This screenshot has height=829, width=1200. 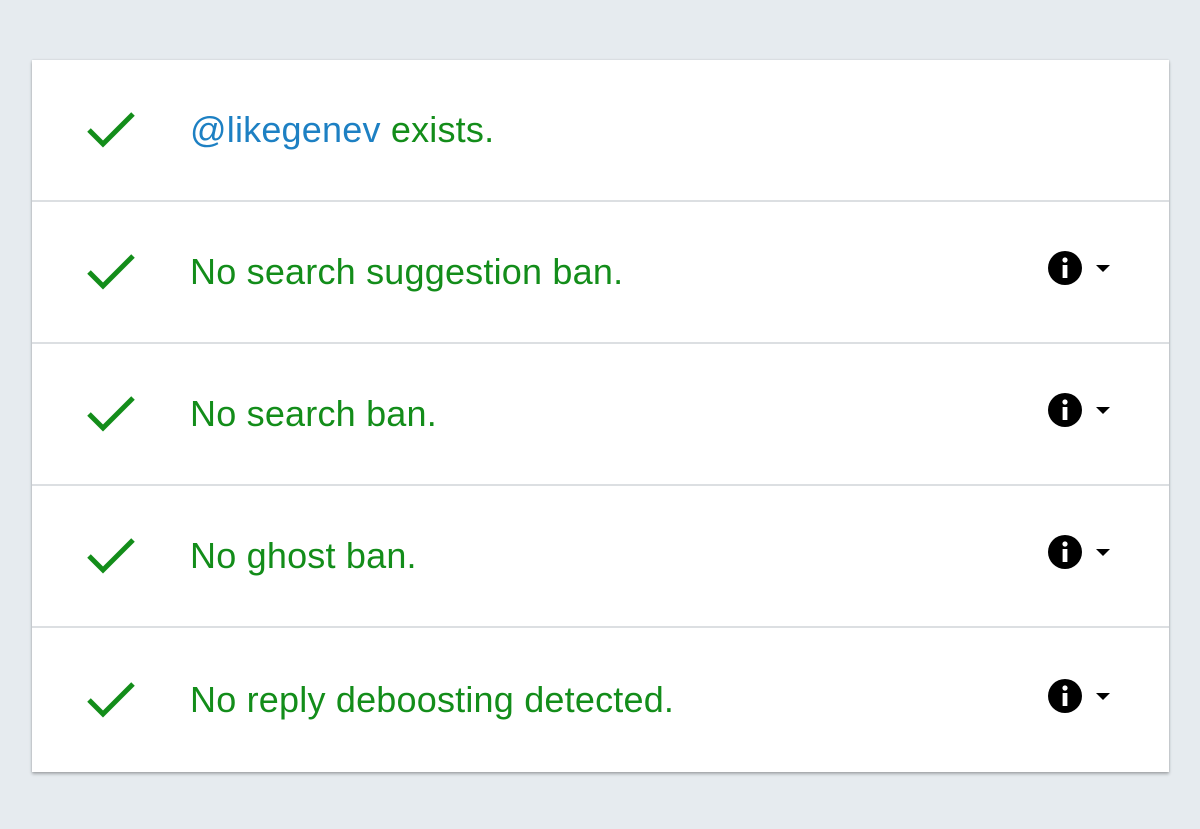 I want to click on result-status-text: exists., so click(x=442, y=129).